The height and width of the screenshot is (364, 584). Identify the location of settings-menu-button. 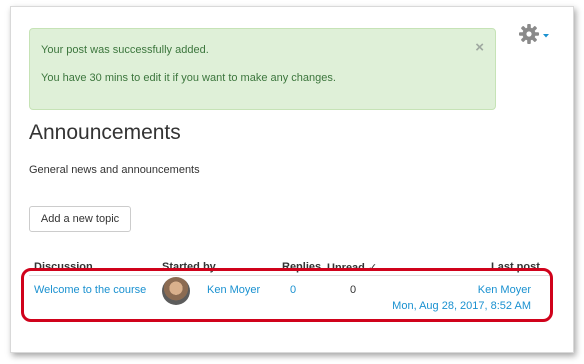
(536, 35).